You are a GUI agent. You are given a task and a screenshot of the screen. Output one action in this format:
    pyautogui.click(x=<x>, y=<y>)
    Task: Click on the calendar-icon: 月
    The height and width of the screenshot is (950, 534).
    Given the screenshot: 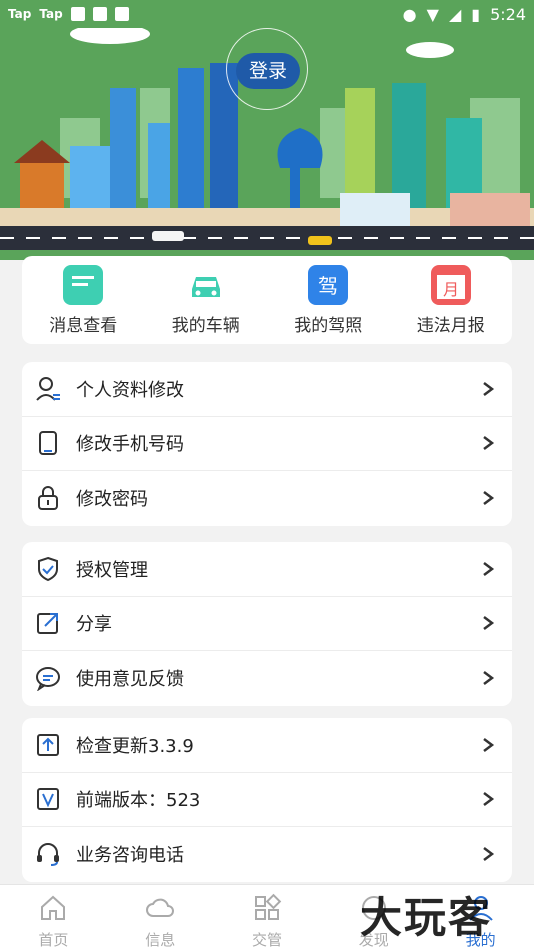 What is the action you would take?
    pyautogui.click(x=450, y=284)
    